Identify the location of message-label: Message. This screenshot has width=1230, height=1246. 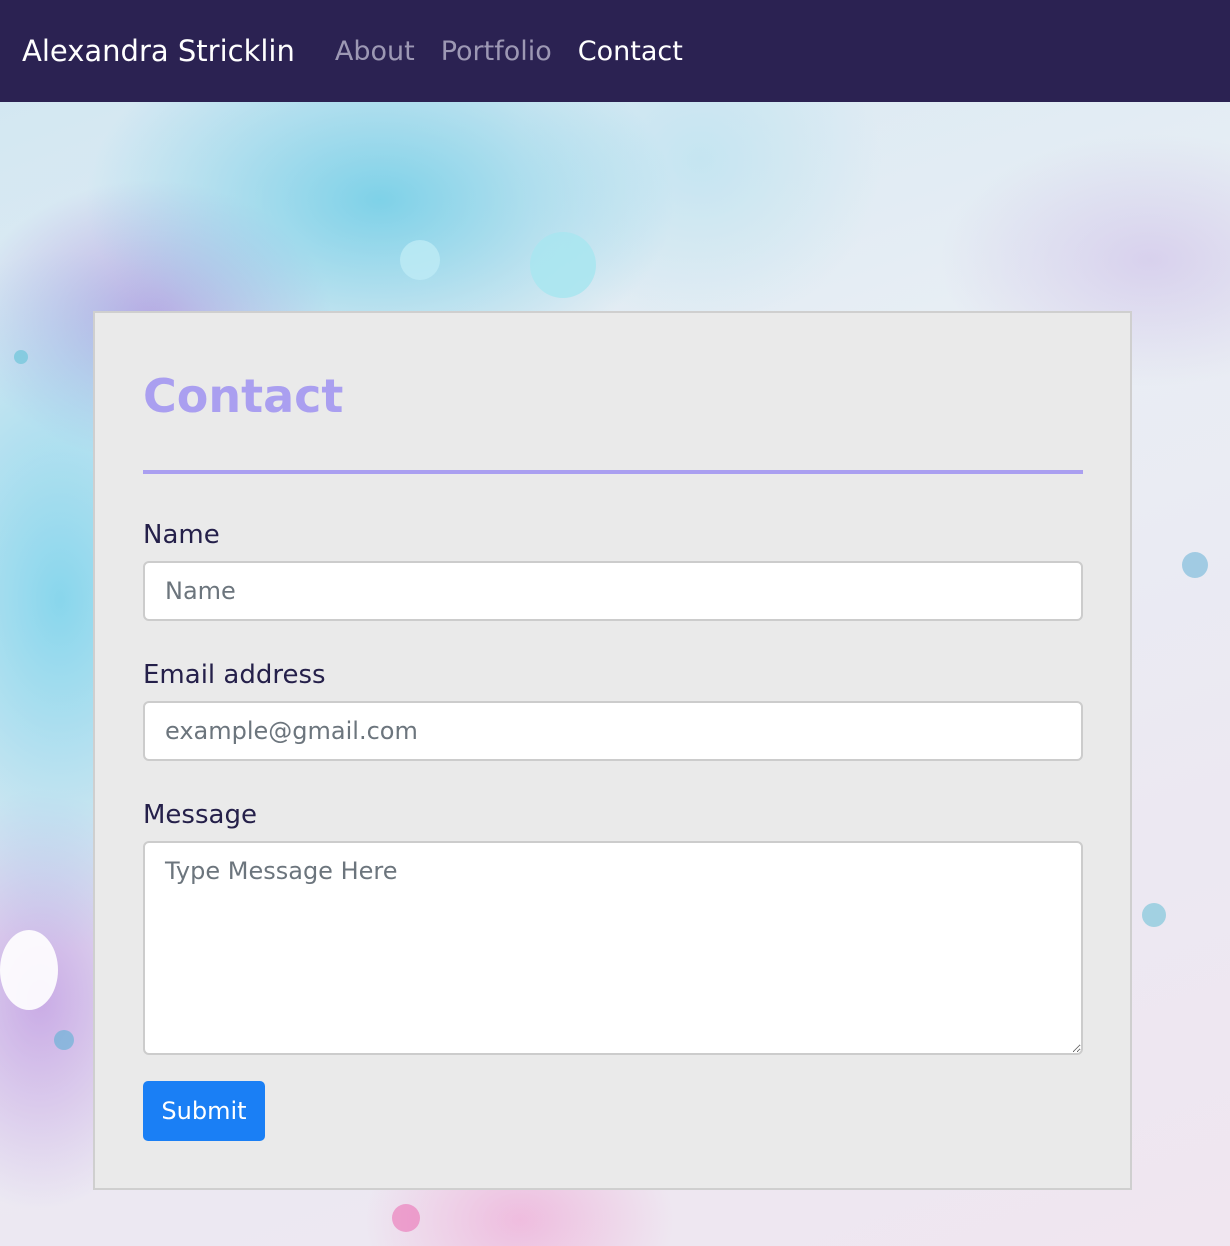
(200, 815).